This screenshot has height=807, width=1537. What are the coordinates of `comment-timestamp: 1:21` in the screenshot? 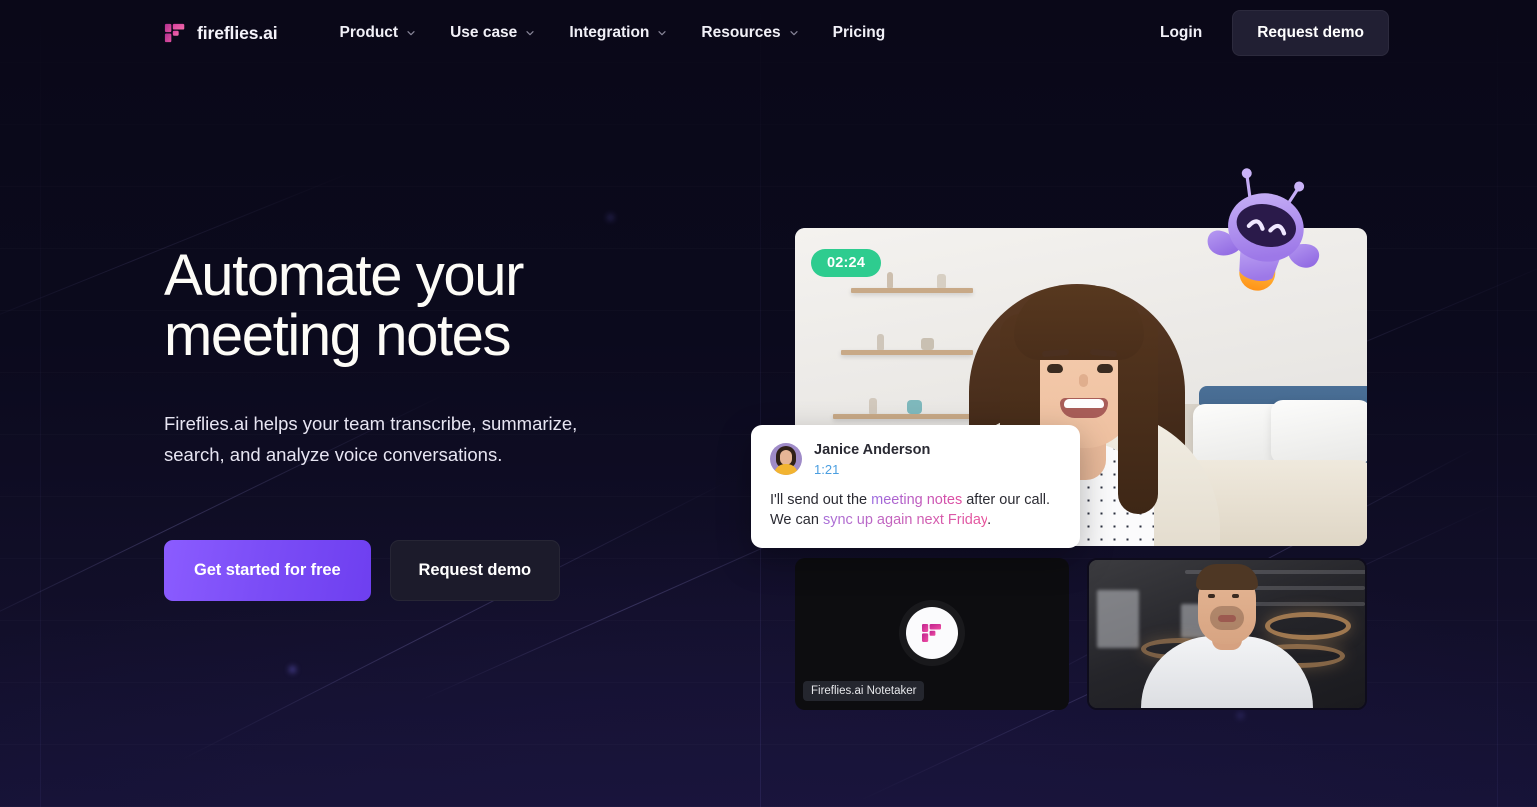 It's located at (872, 469).